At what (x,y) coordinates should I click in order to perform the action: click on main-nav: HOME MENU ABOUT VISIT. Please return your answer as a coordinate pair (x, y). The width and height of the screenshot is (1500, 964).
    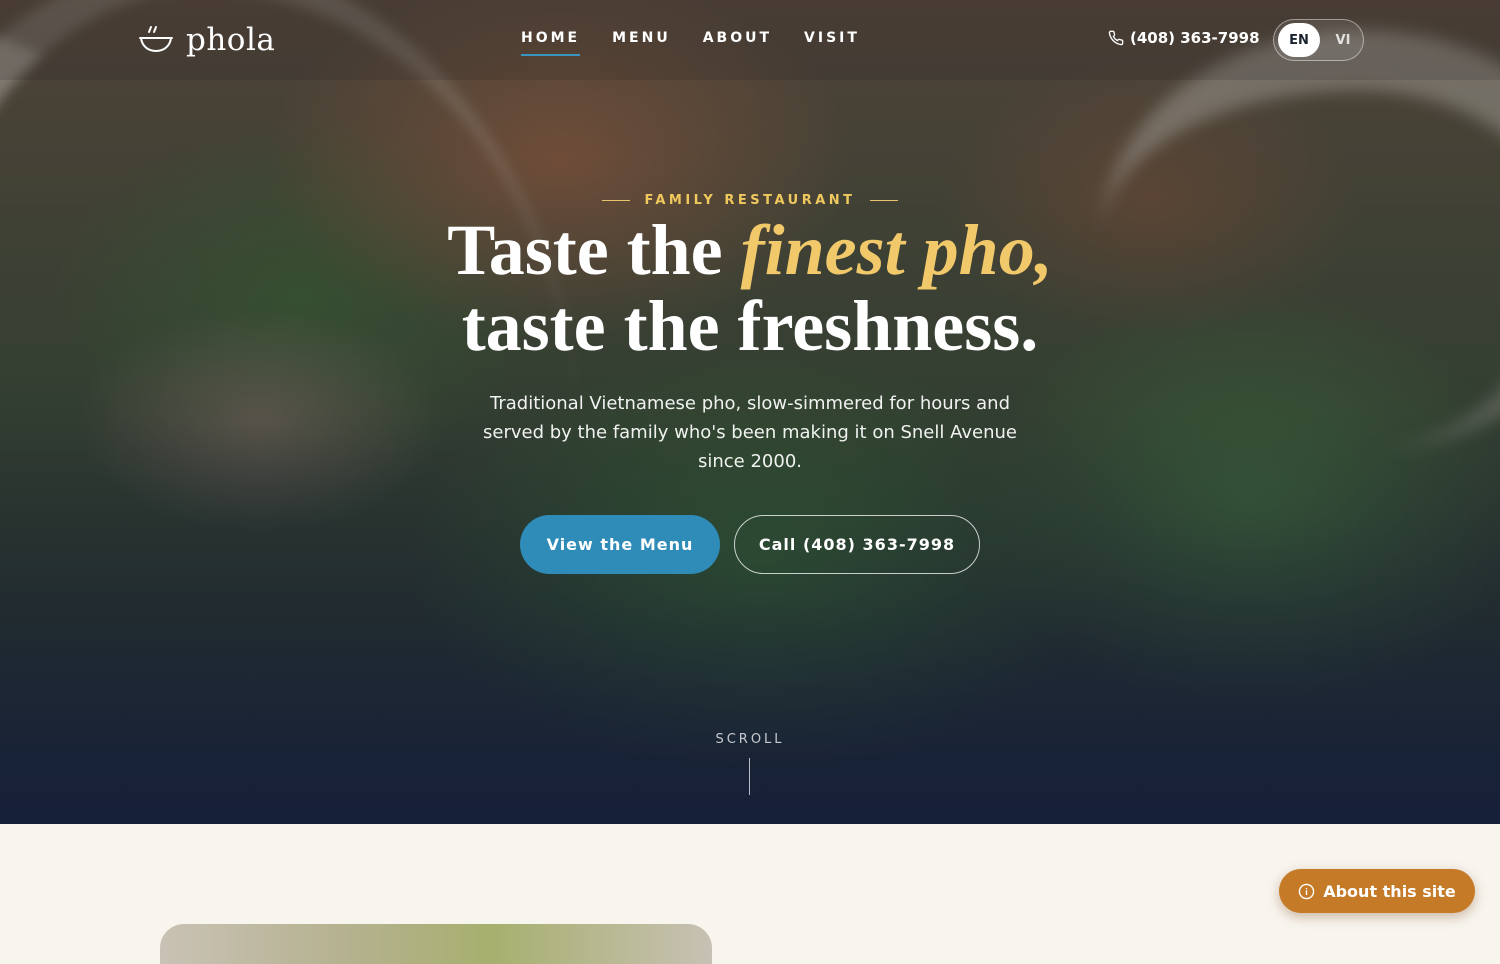
    Looking at the image, I should click on (690, 43).